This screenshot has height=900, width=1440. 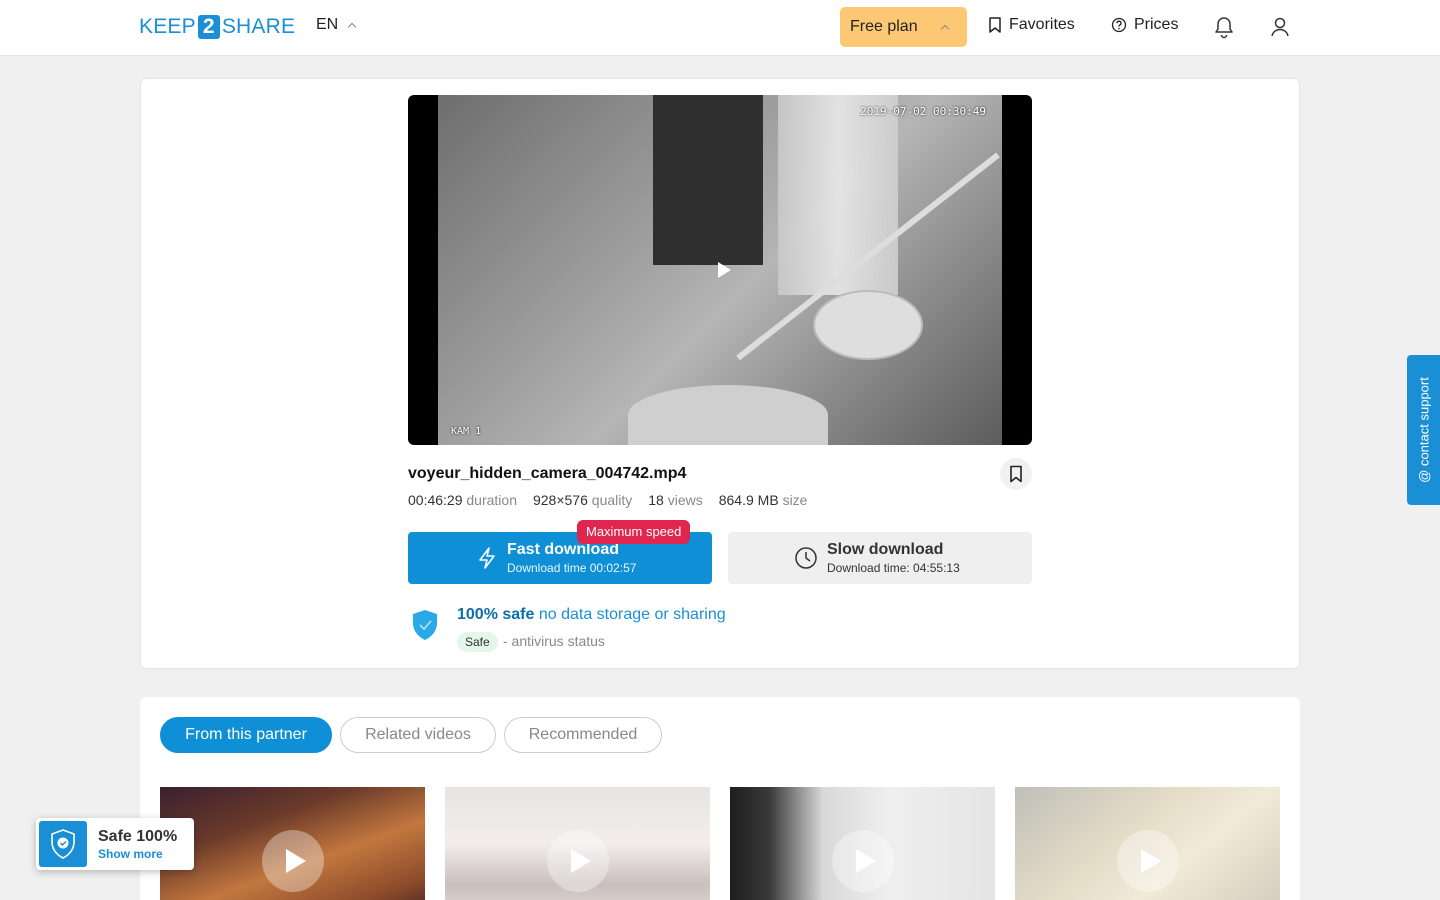 I want to click on scene-tub, so click(x=728, y=415).